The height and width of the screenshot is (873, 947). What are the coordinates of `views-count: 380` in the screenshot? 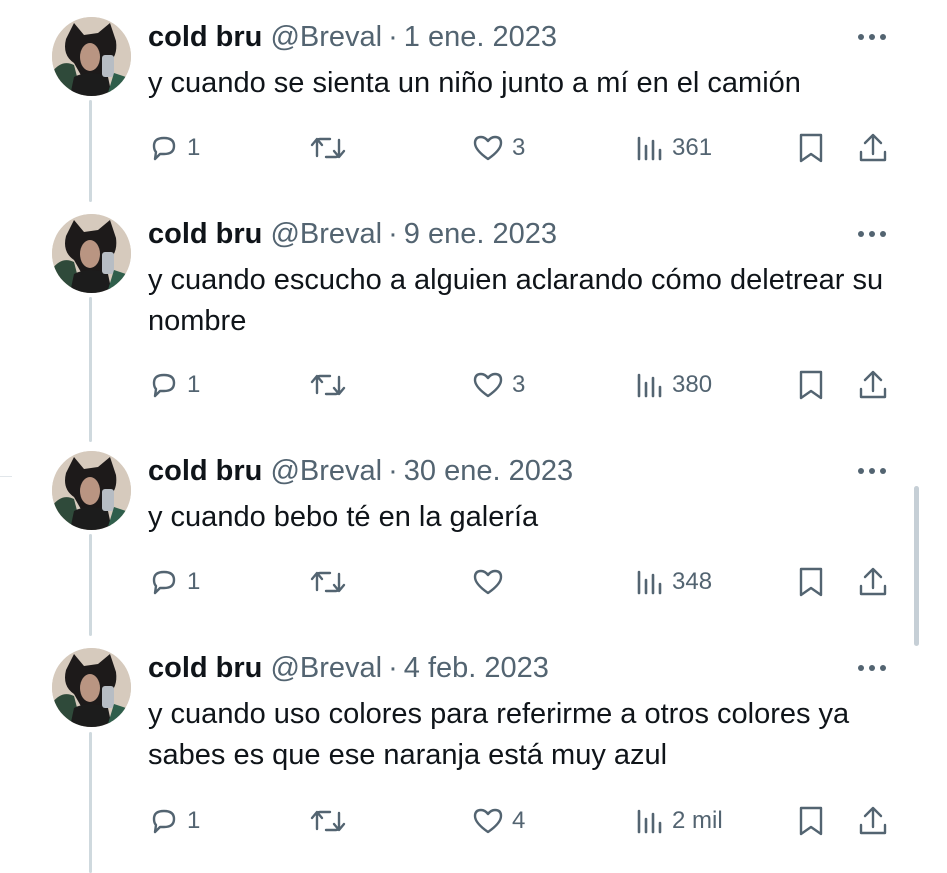 It's located at (692, 384).